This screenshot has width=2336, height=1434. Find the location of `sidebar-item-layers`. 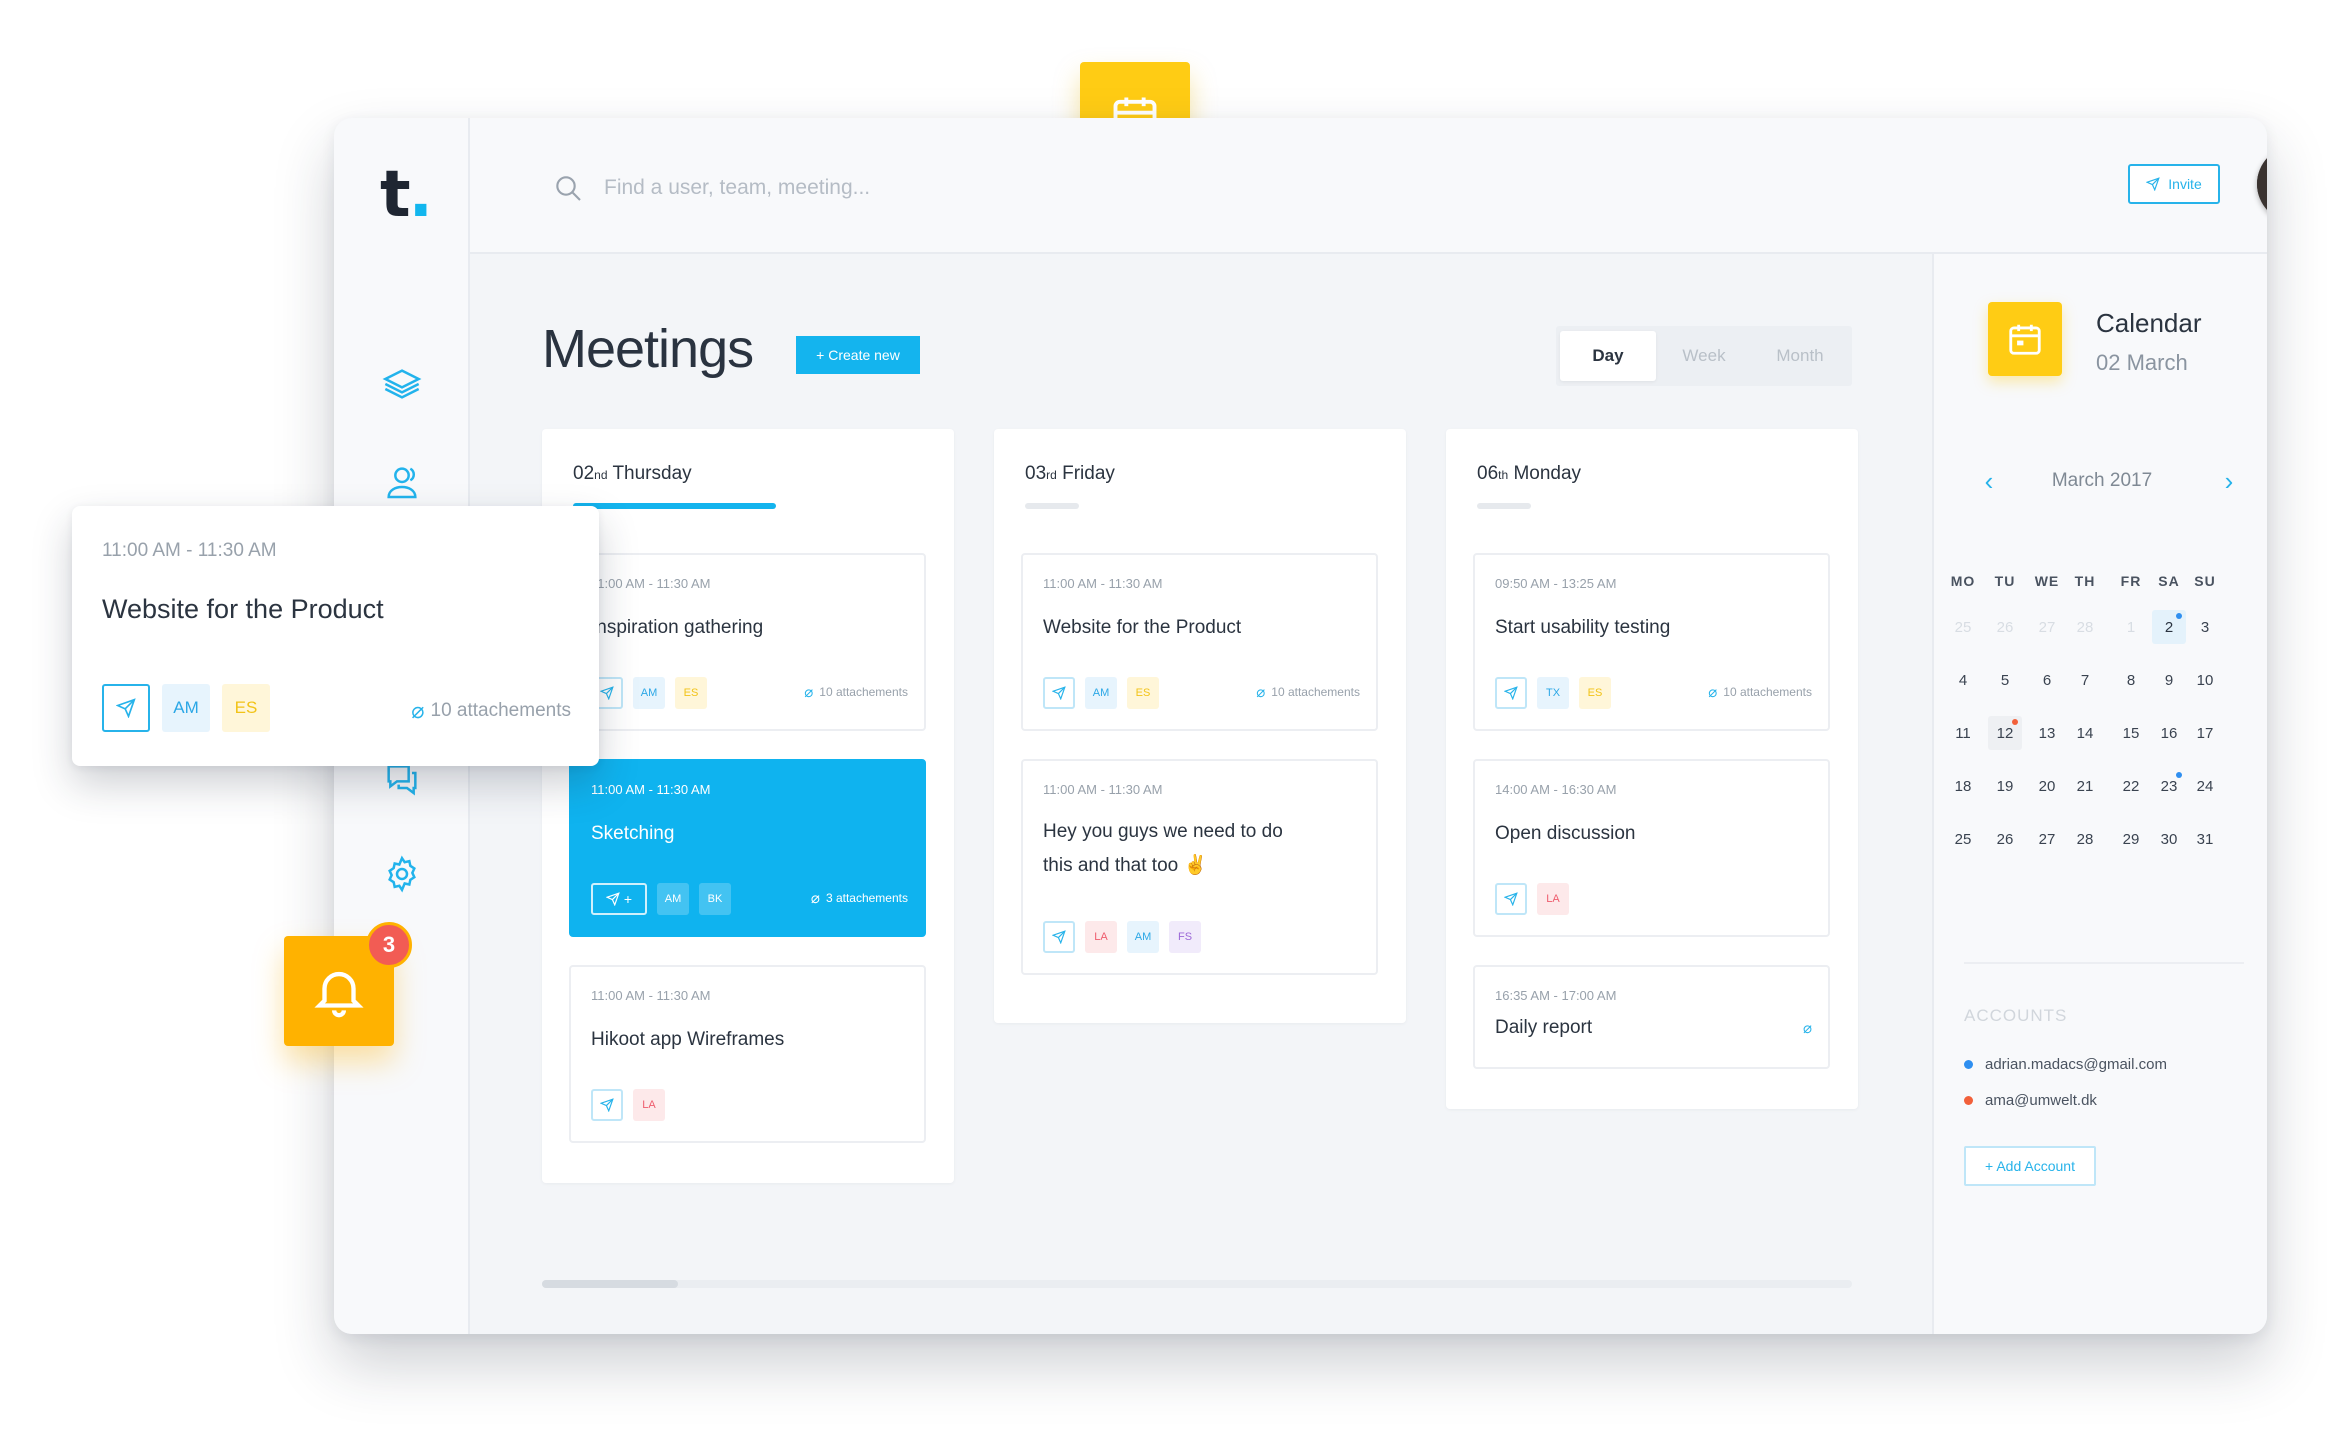

sidebar-item-layers is located at coordinates (402, 384).